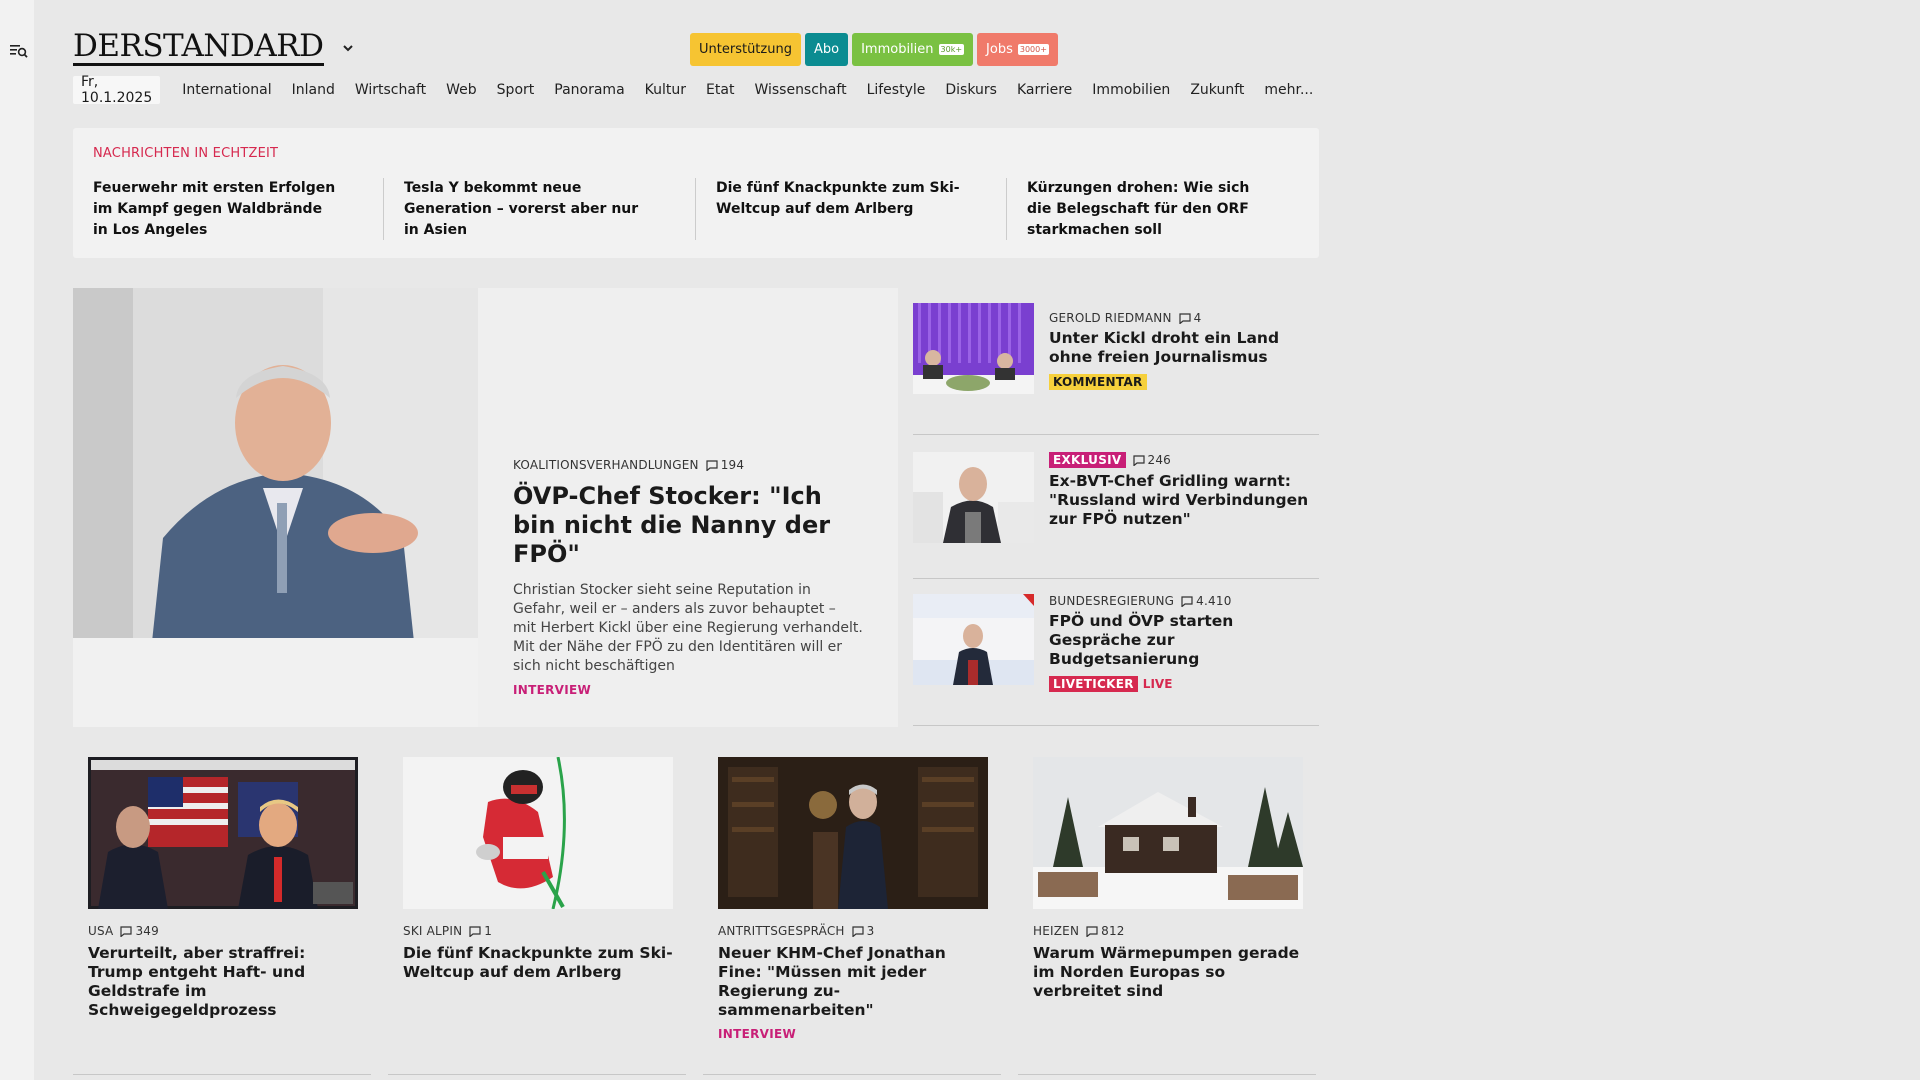 The image size is (1920, 1080). Describe the element at coordinates (745, 49) in the screenshot. I see `support-button: Unterstützung` at that location.